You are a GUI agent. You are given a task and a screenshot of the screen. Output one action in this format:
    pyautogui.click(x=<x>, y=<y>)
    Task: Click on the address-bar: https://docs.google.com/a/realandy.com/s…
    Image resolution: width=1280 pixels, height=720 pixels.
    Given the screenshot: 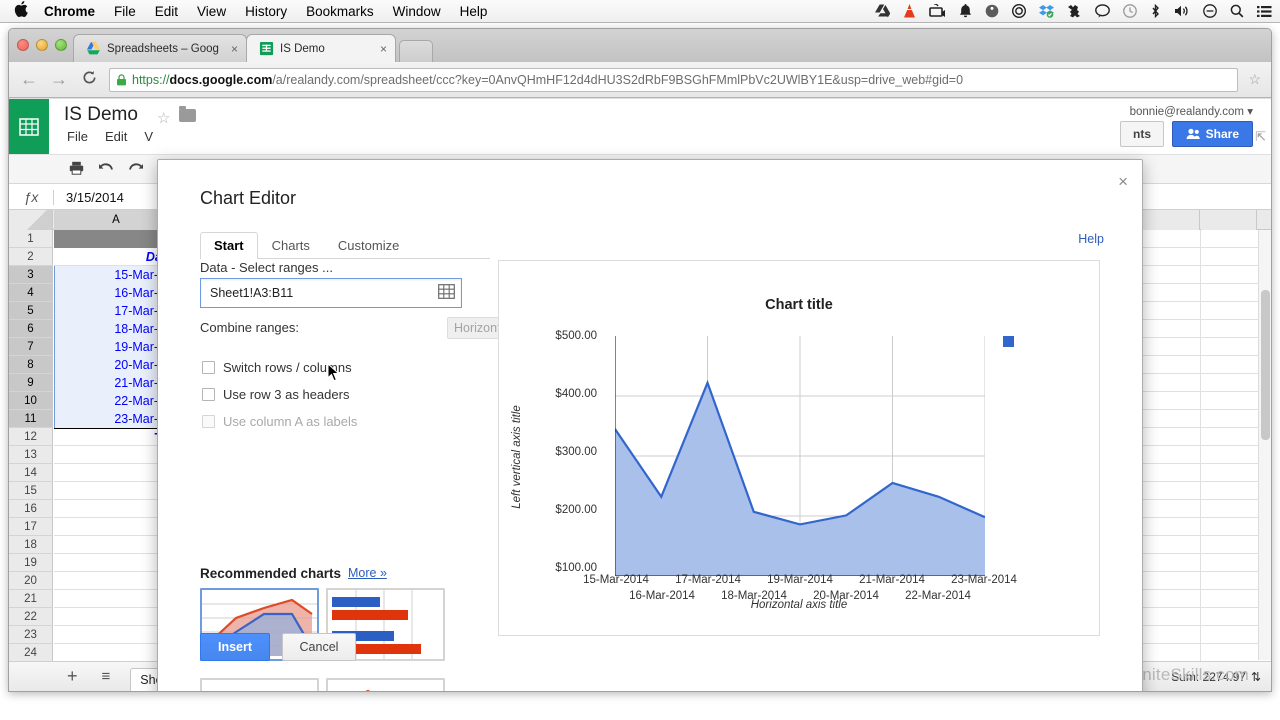 What is the action you would take?
    pyautogui.click(x=674, y=79)
    